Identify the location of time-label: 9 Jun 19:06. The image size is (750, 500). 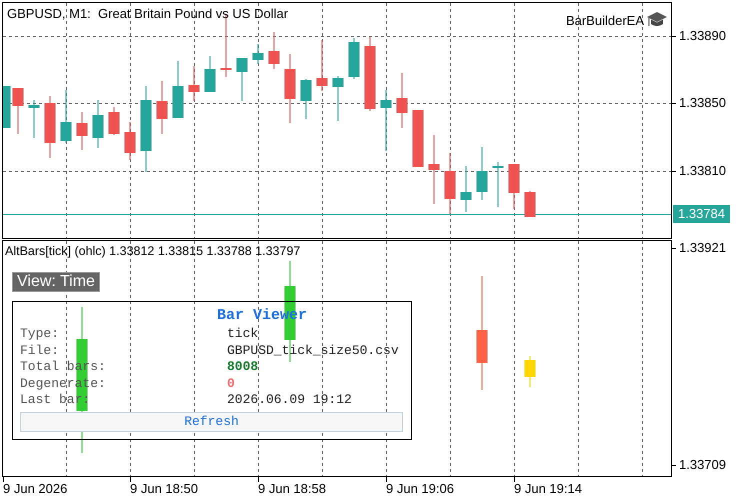
(420, 486).